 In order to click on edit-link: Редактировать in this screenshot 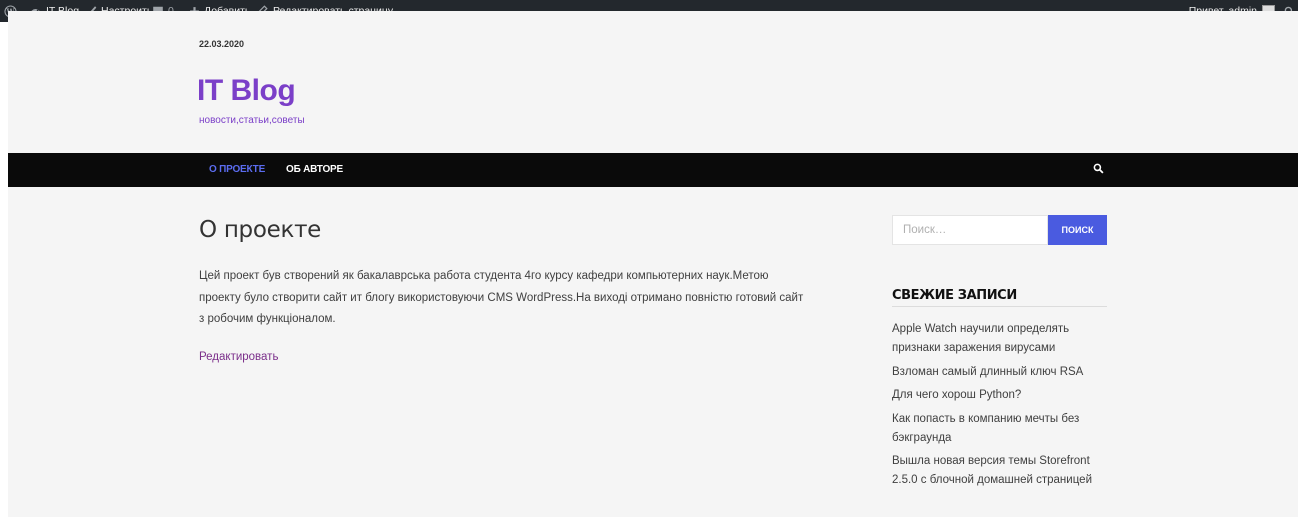, I will do `click(238, 357)`.